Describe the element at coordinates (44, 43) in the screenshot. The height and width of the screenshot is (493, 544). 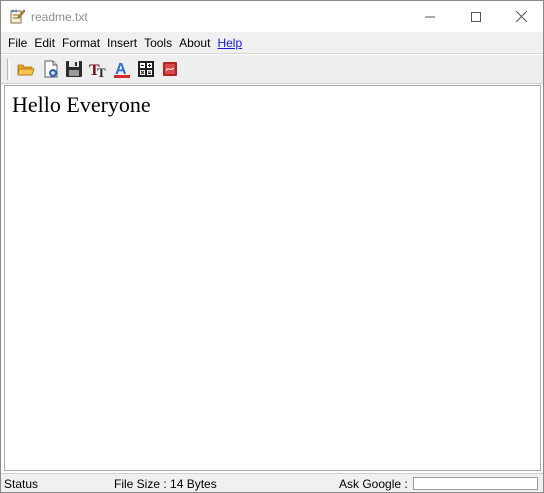
I see `menu-edit: Edit` at that location.